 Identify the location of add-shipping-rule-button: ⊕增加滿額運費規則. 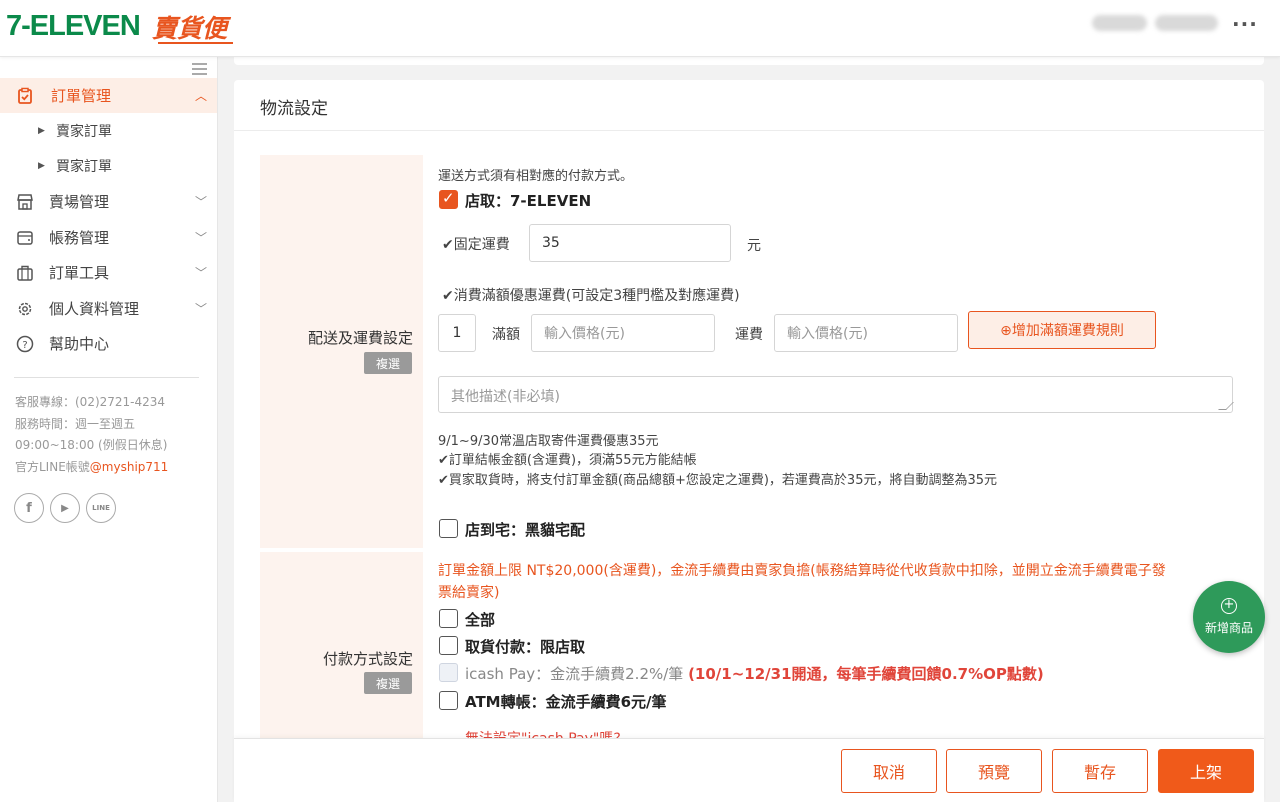
(1062, 330).